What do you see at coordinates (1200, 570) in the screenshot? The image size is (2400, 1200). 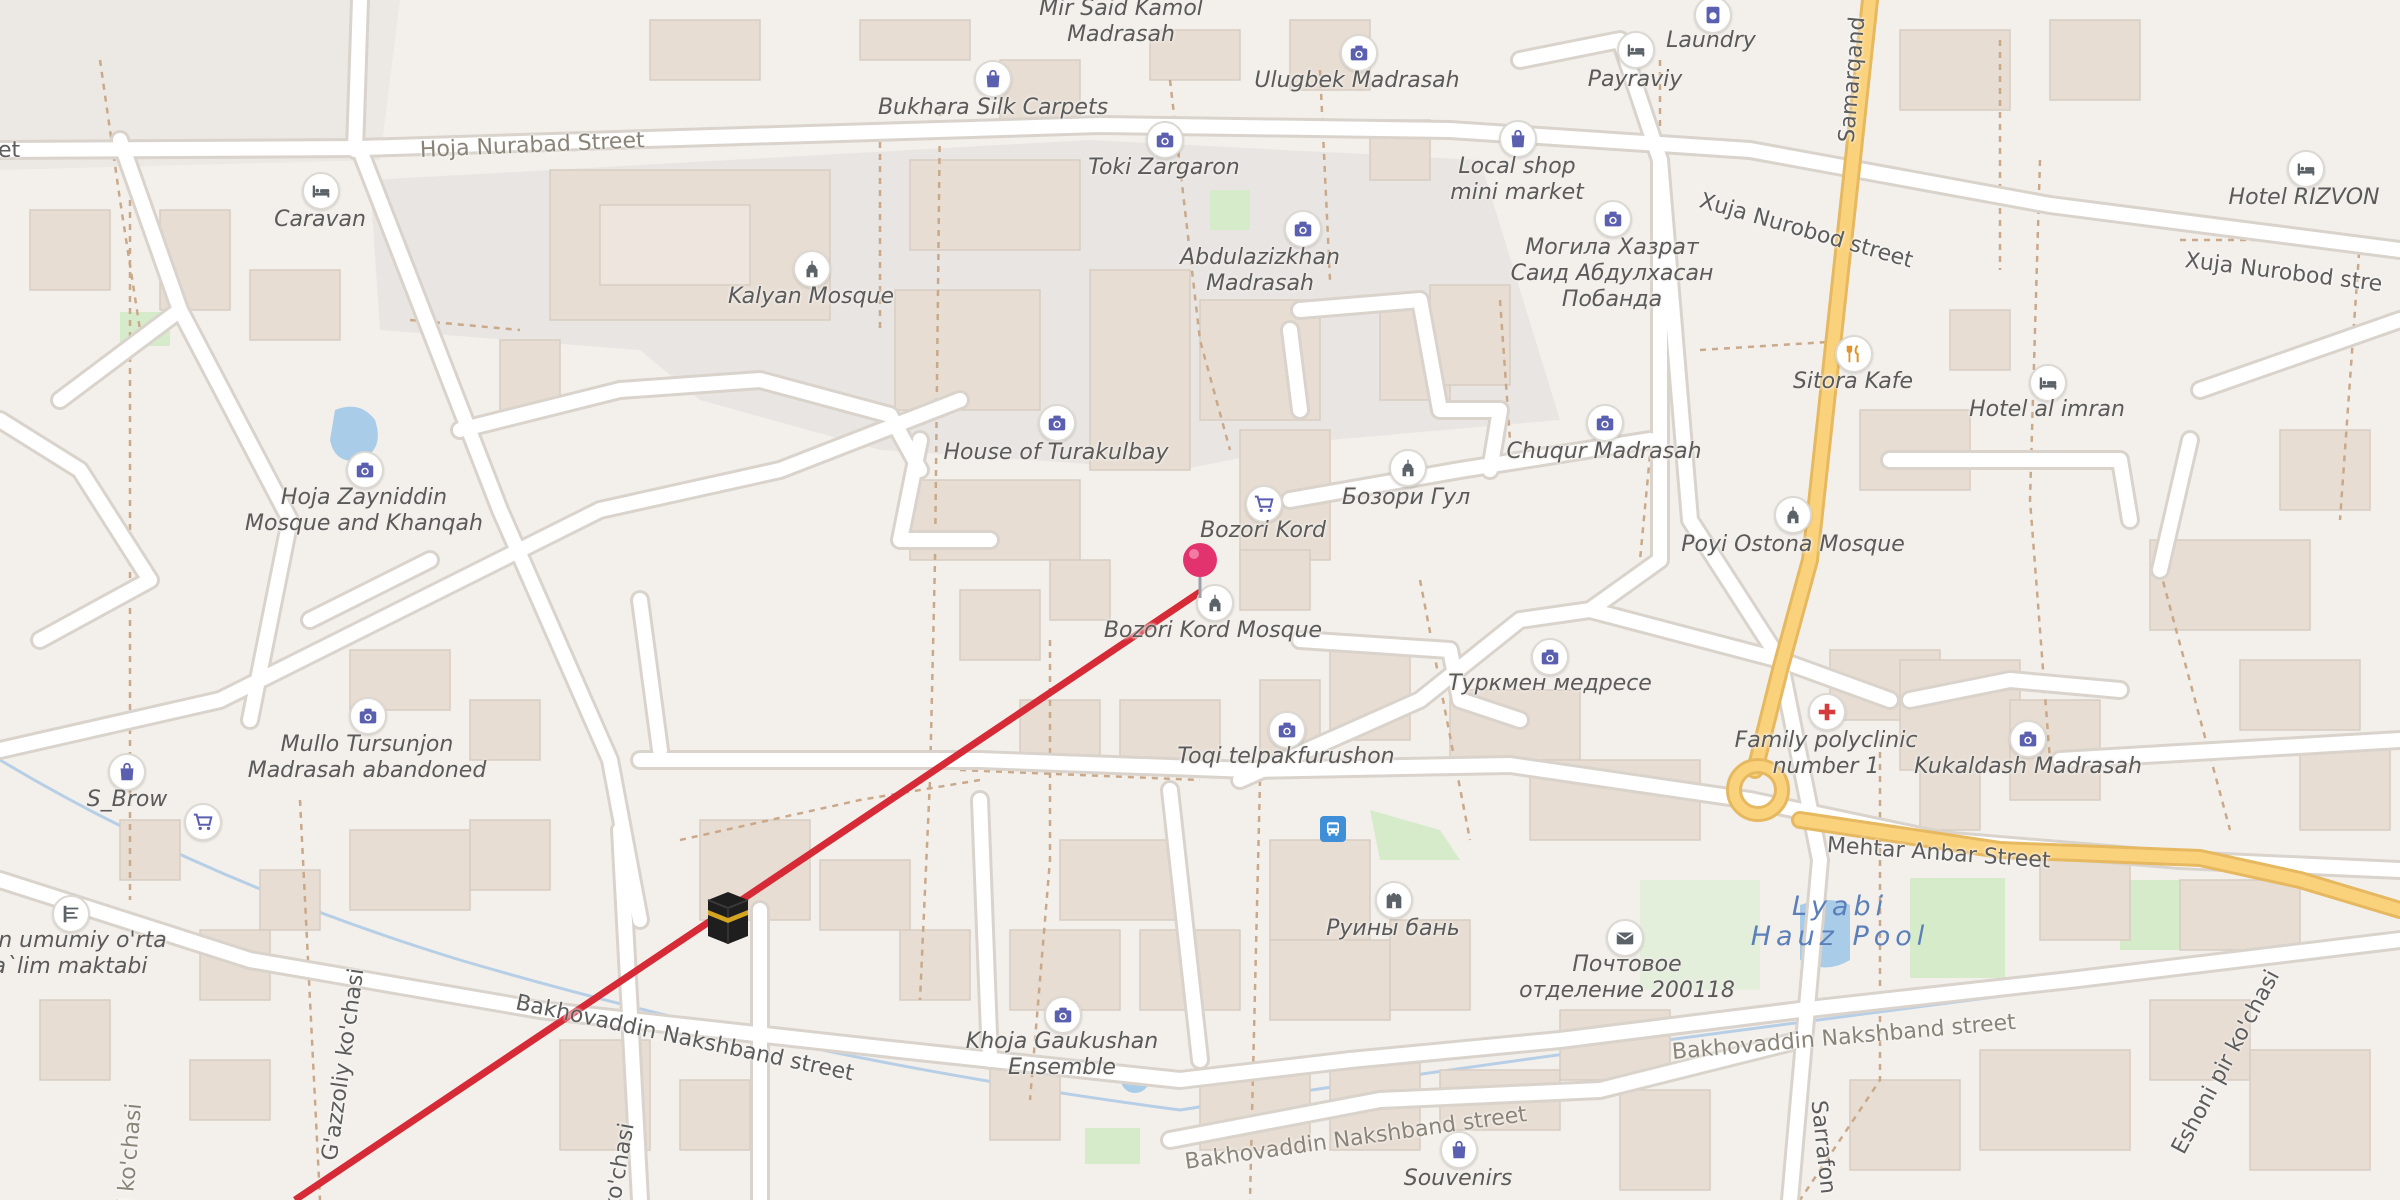 I see `location-pin-icon` at bounding box center [1200, 570].